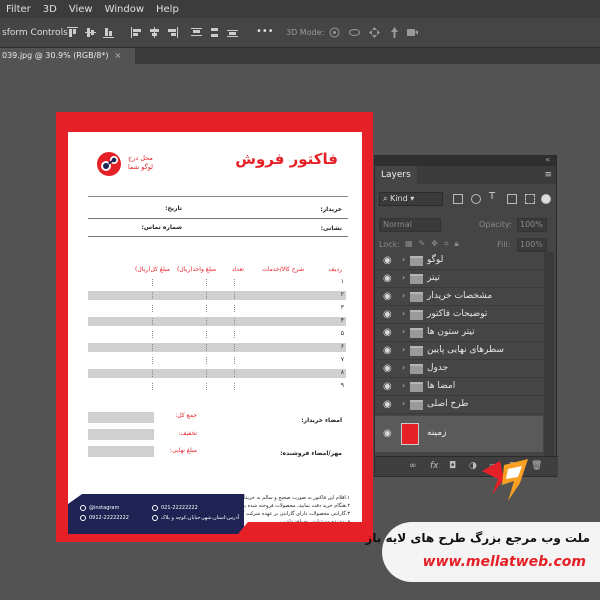 Image resolution: width=600 pixels, height=600 pixels. Describe the element at coordinates (413, 466) in the screenshot. I see `link-layers-icon: ∞` at that location.